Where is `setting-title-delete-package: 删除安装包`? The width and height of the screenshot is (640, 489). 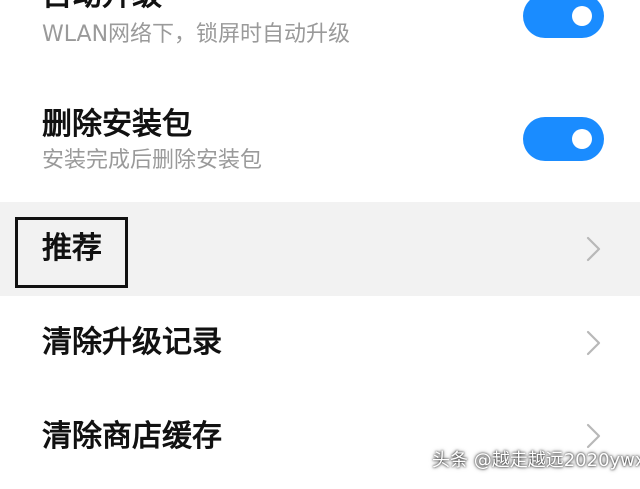
setting-title-delete-package: 删除安装包 is located at coordinates (117, 124).